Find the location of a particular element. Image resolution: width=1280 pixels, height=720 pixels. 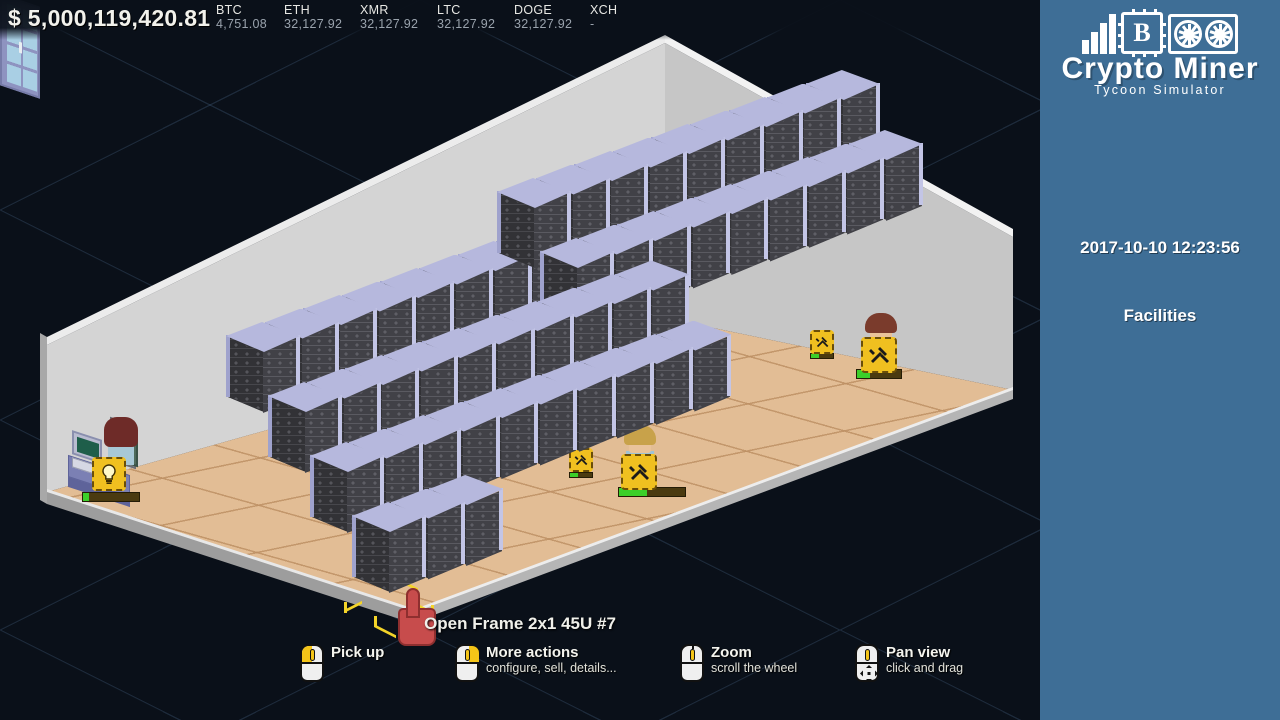

hint-text: Pan view click and drag is located at coordinates (924, 660).